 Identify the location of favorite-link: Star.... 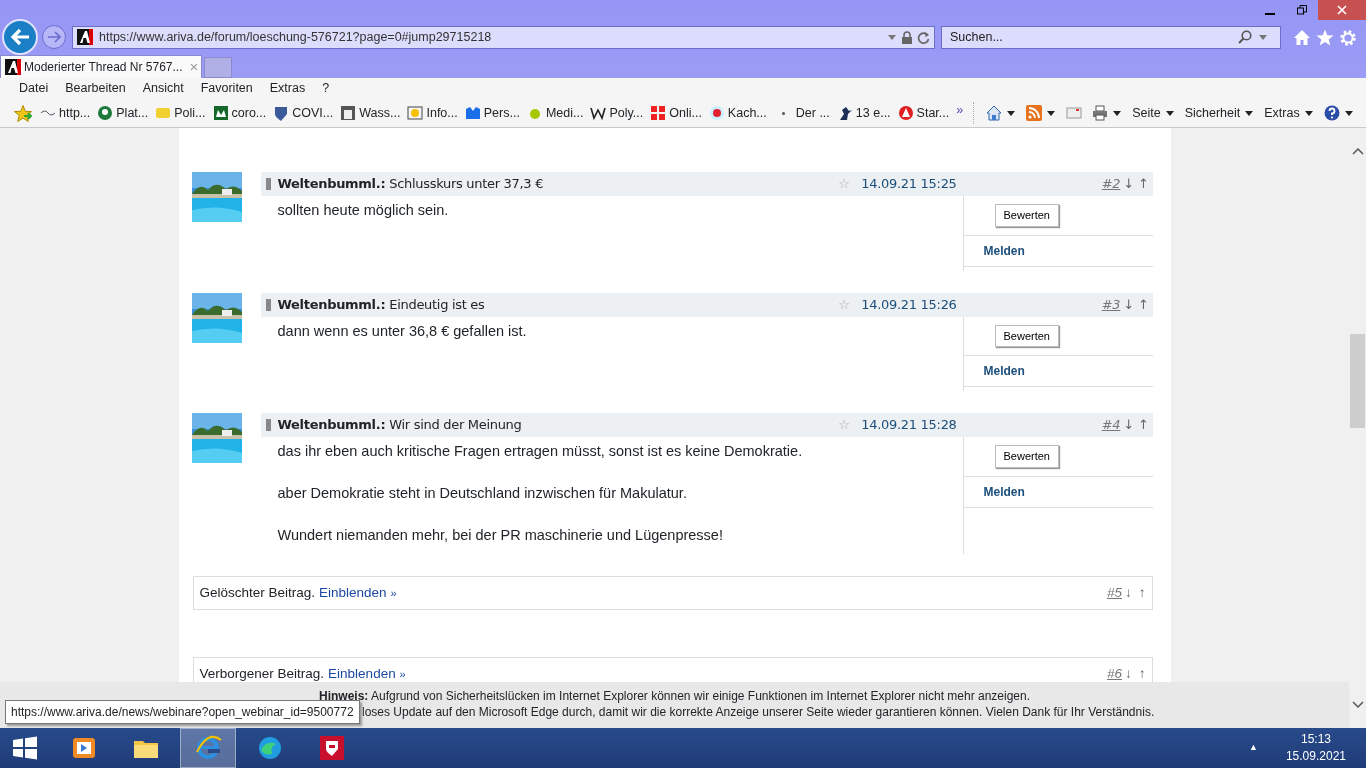
(923, 113).